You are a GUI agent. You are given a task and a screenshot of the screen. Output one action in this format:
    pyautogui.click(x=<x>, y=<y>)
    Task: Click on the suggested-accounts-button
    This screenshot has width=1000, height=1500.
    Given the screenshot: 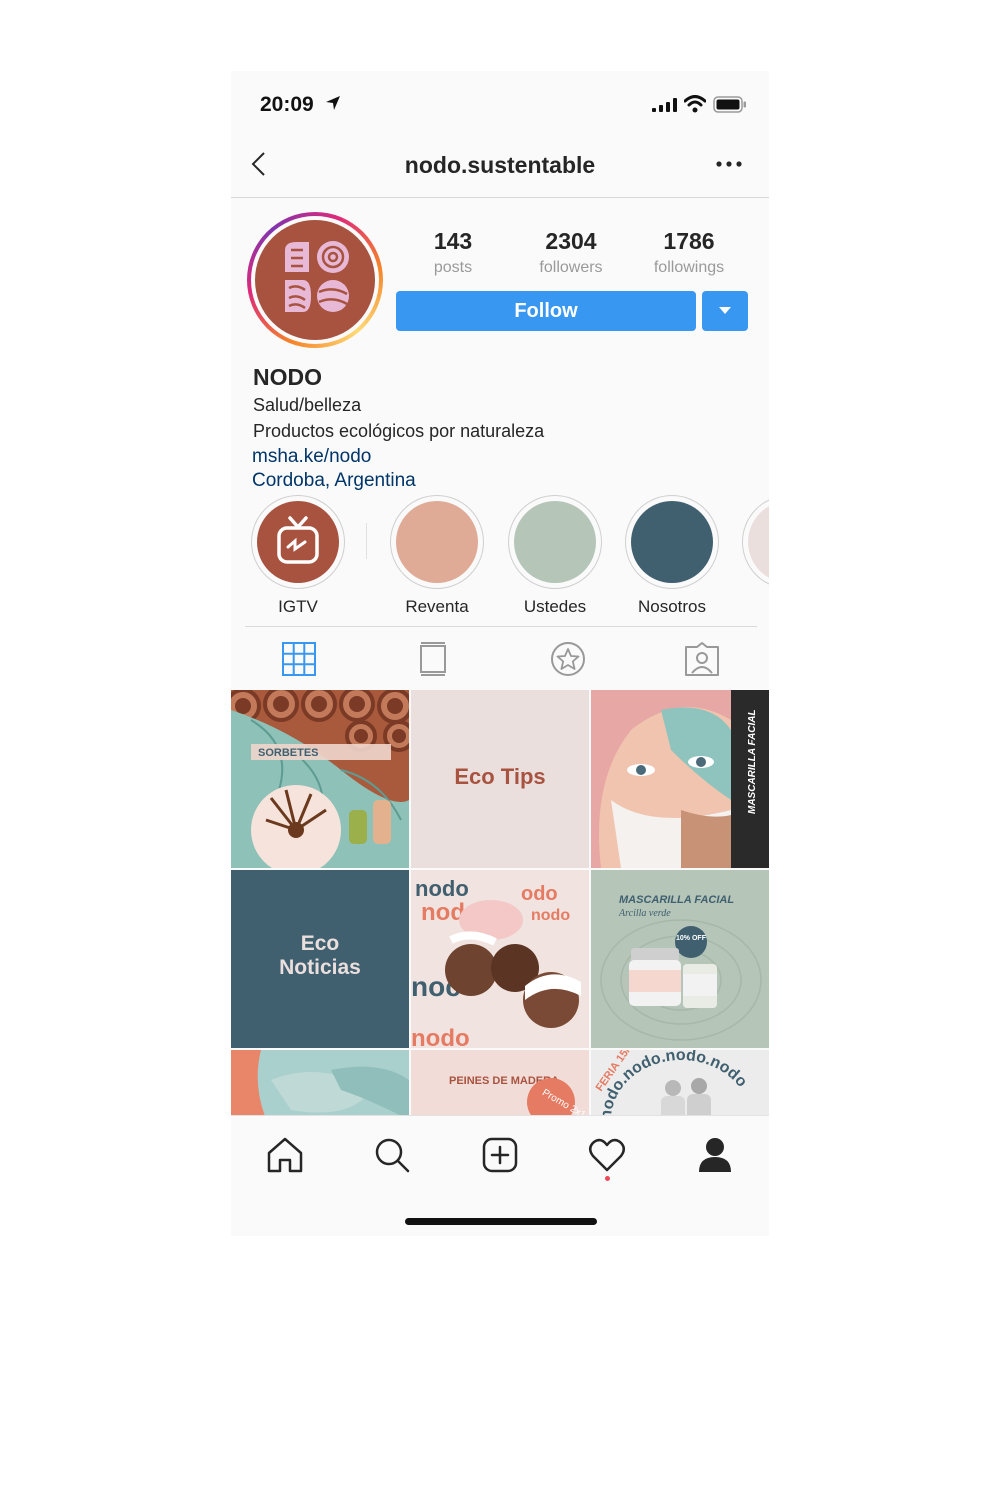 What is the action you would take?
    pyautogui.click(x=725, y=311)
    